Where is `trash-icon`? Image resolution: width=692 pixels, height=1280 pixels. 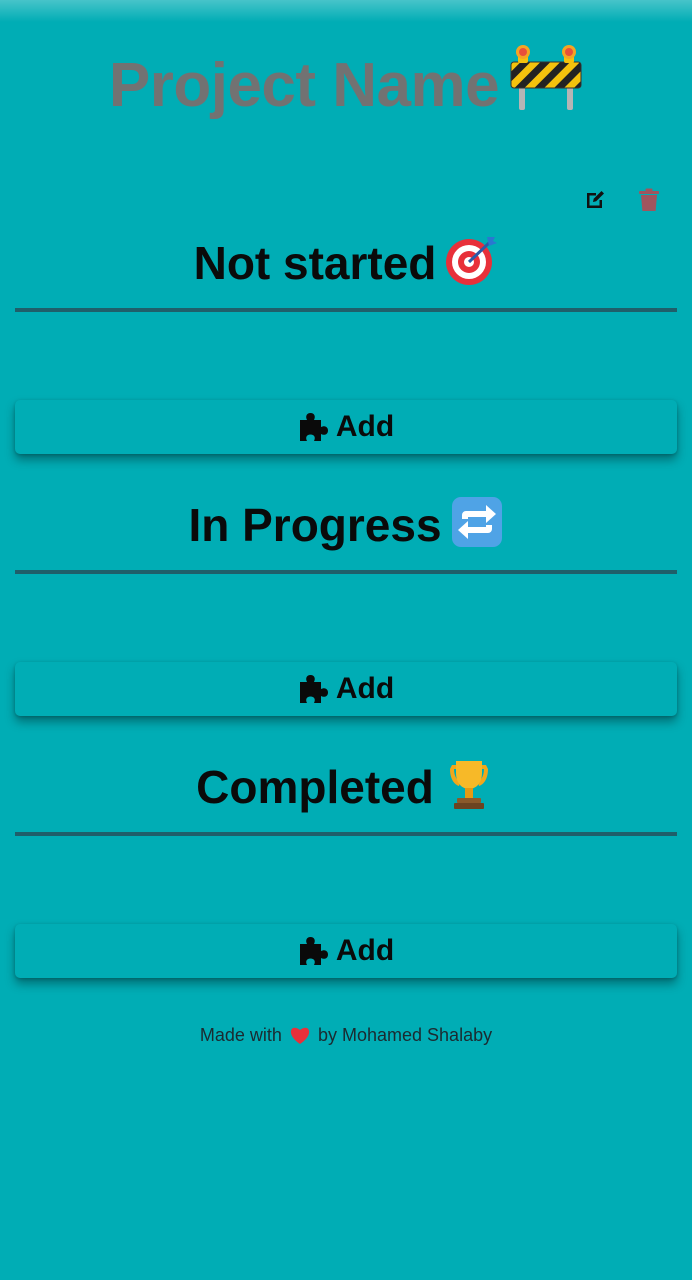
trash-icon is located at coordinates (649, 199).